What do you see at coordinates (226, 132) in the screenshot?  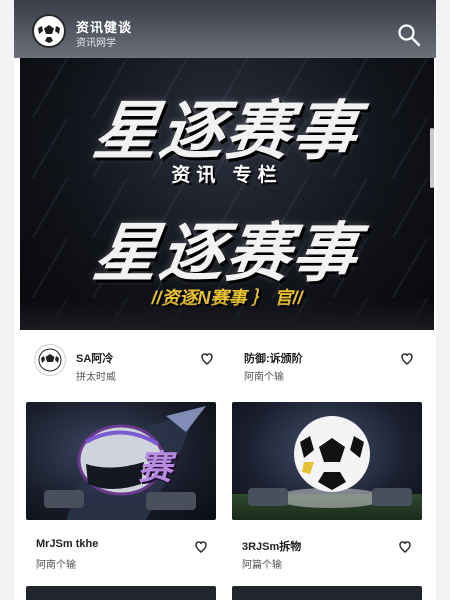 I see `hero-title-top: 星逐赛事` at bounding box center [226, 132].